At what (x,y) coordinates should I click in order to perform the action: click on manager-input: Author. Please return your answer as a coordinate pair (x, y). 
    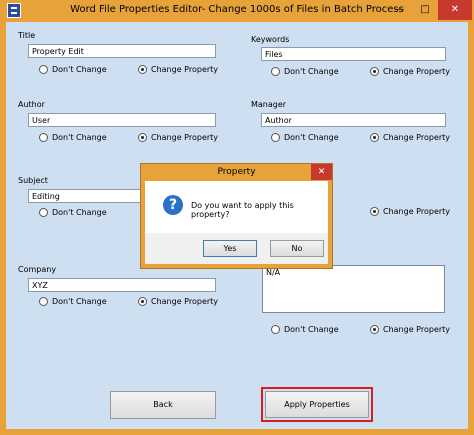
    Looking at the image, I should click on (353, 120).